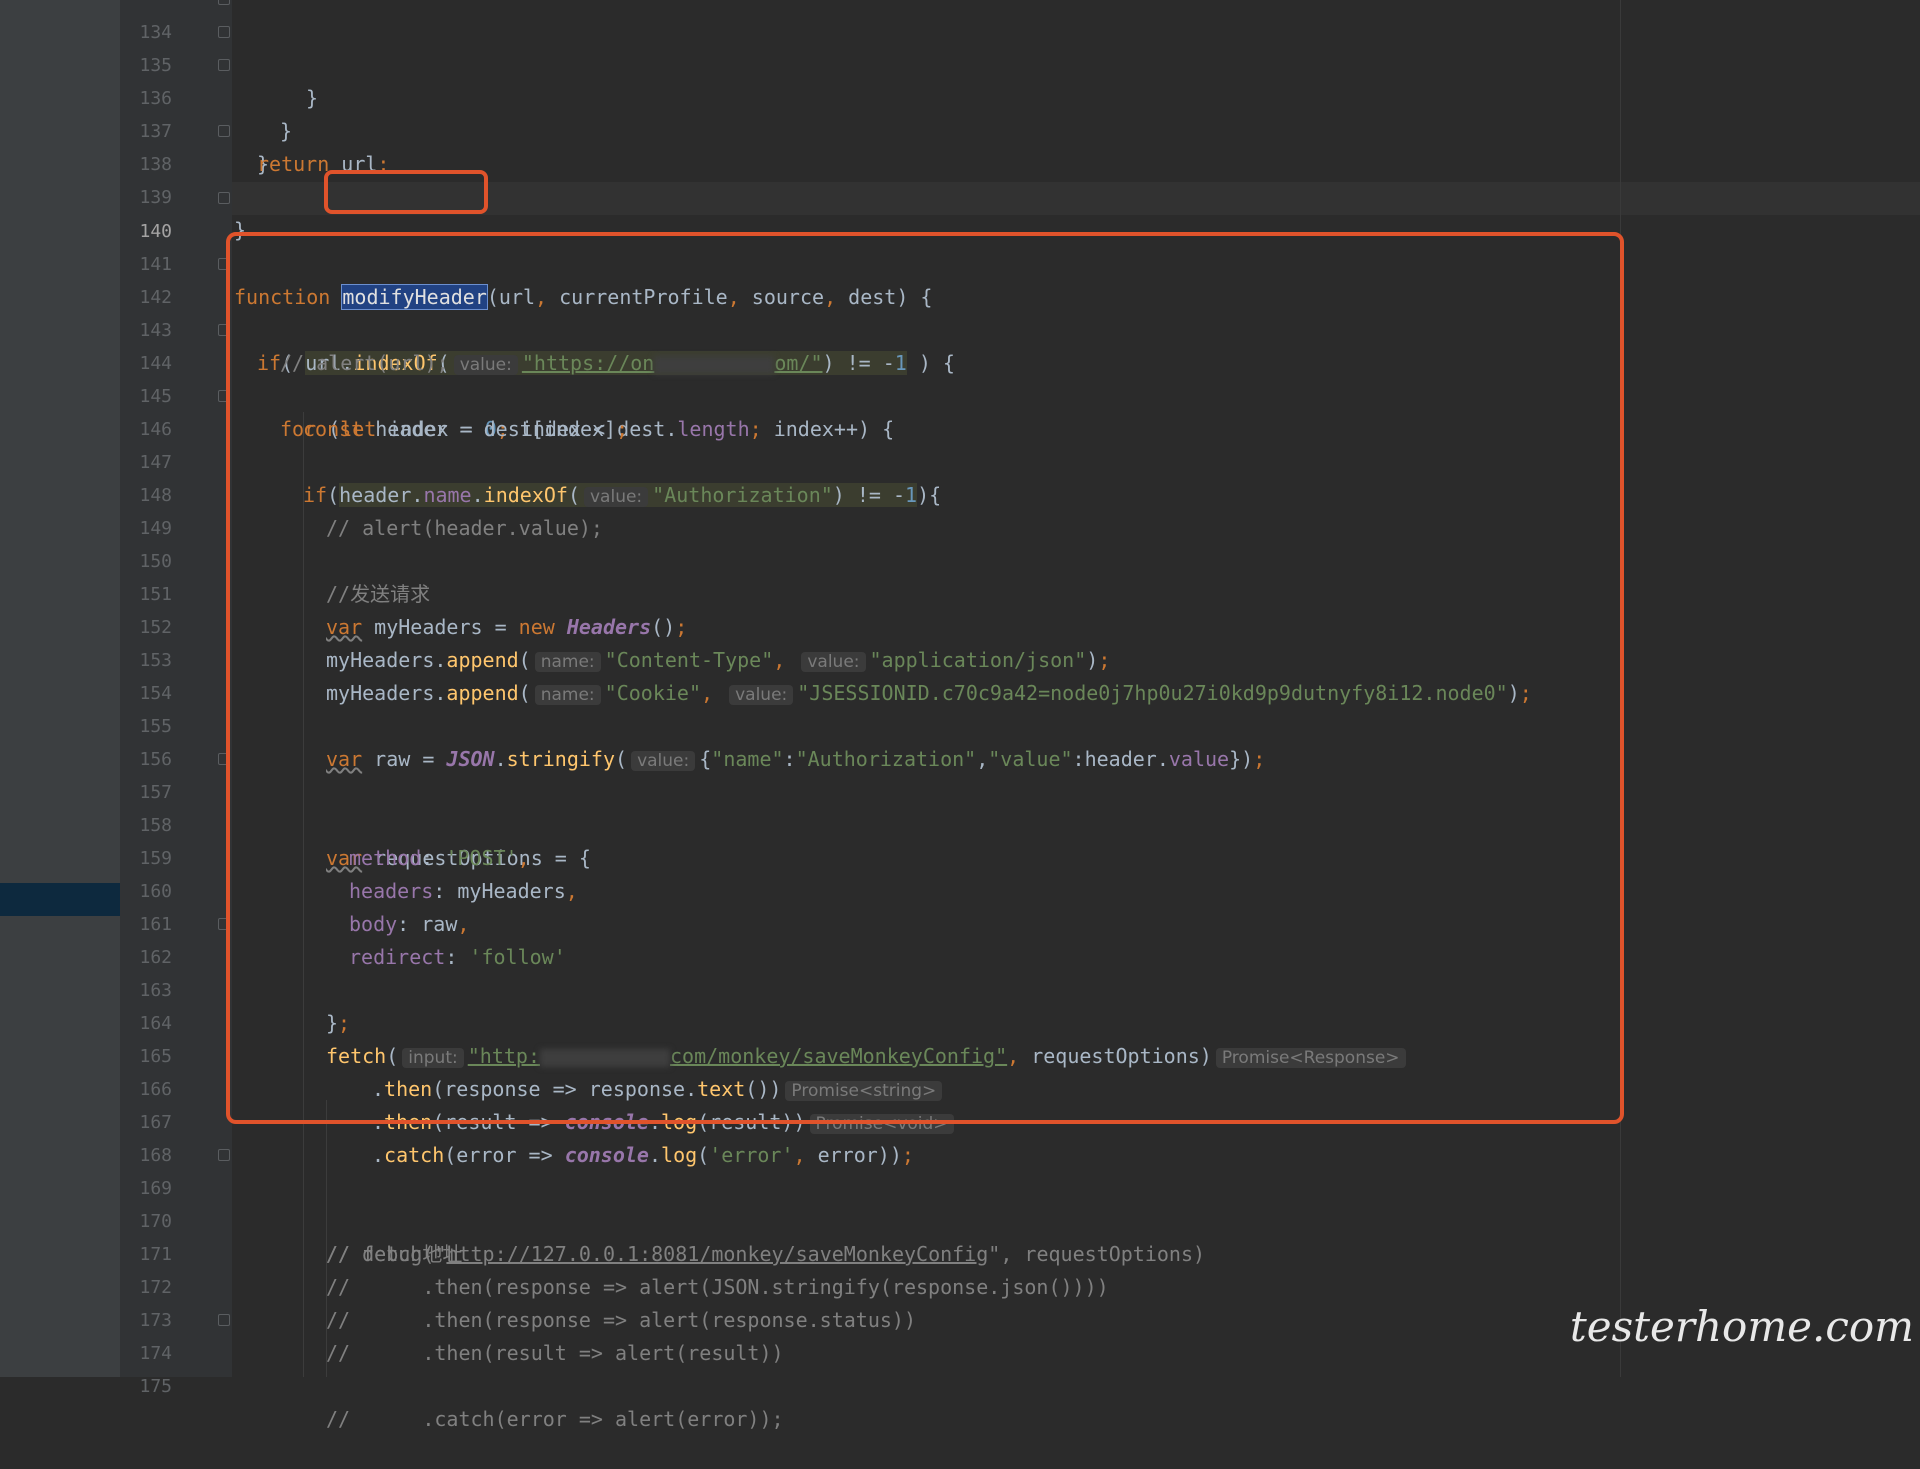 Image resolution: width=1920 pixels, height=1469 pixels. What do you see at coordinates (155, 98) in the screenshot?
I see `line-number: 136` at bounding box center [155, 98].